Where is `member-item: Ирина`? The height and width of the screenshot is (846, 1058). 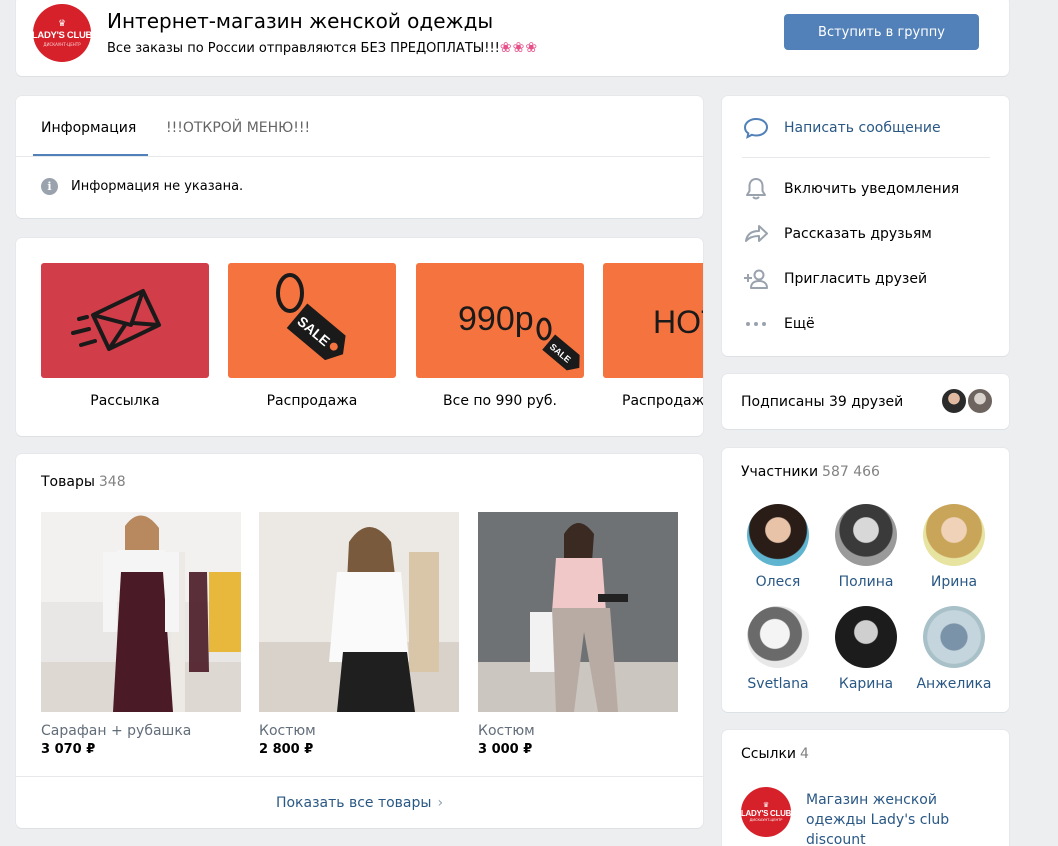 member-item: Ирина is located at coordinates (954, 547).